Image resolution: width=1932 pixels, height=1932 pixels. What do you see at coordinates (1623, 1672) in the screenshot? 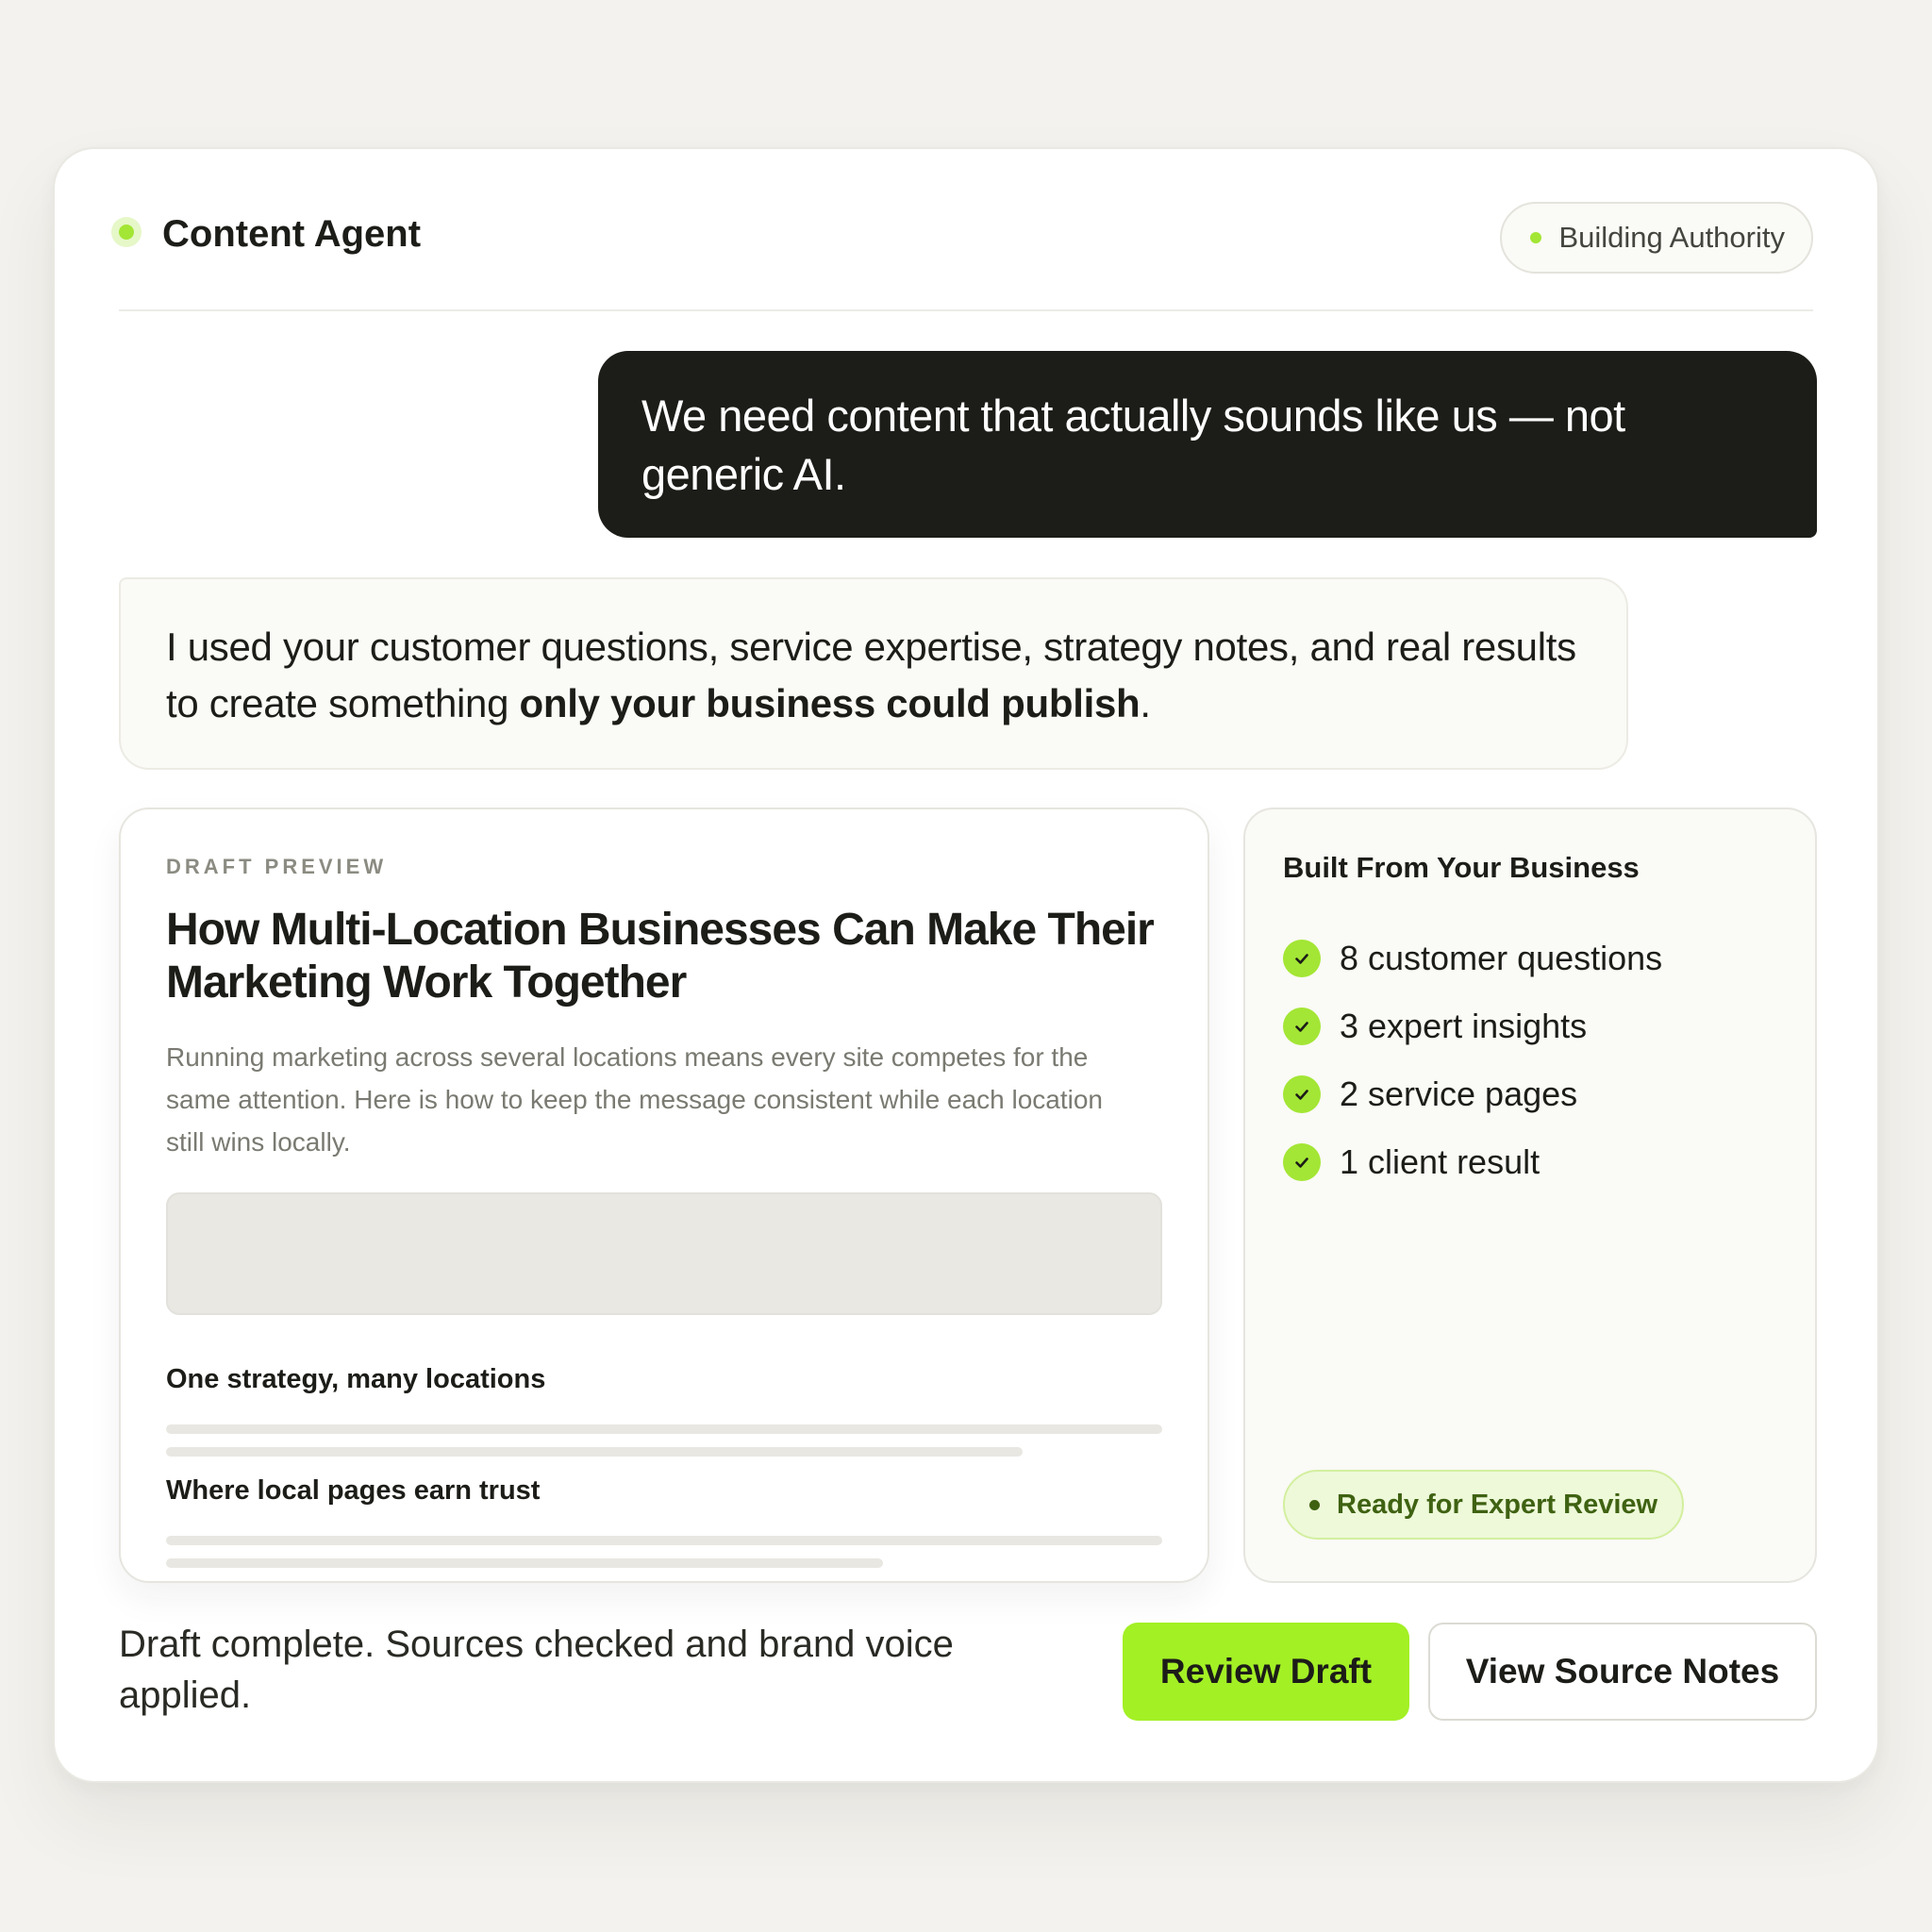
I see `view-source-notes-button: View Source Notes` at bounding box center [1623, 1672].